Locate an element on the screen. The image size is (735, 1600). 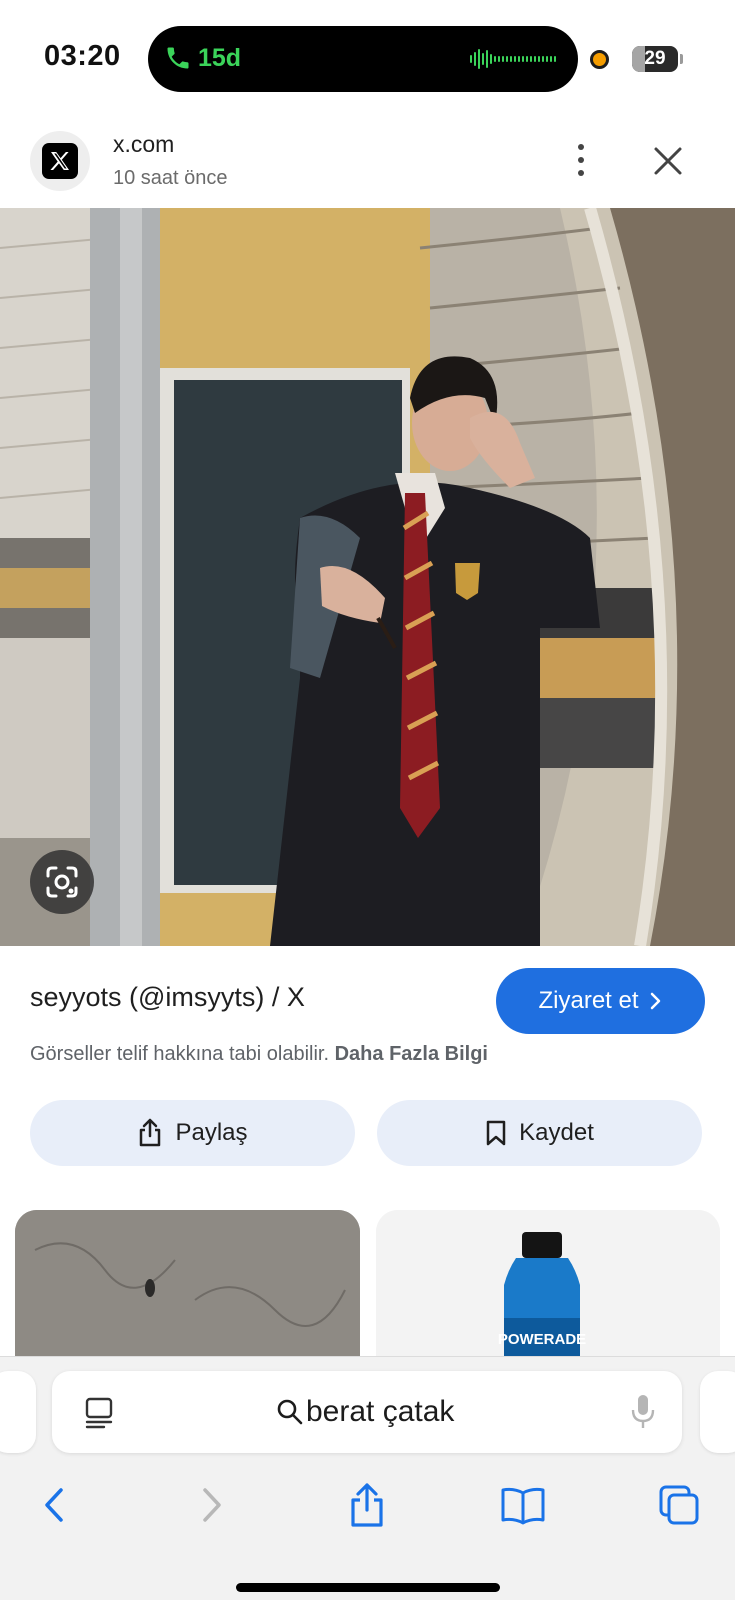
related-image-thumb: POWERADE is located at coordinates (548, 1285).